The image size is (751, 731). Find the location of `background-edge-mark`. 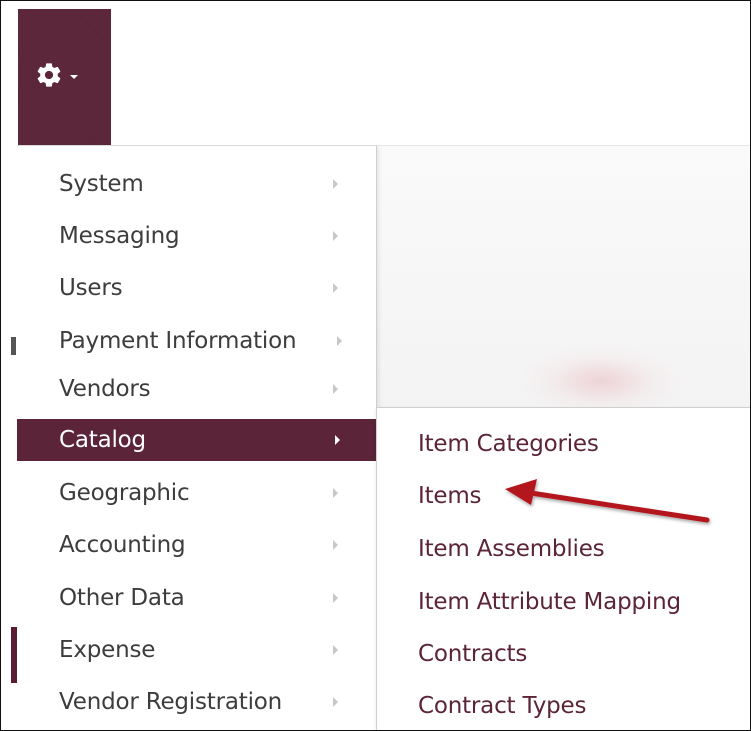

background-edge-mark is located at coordinates (13, 346).